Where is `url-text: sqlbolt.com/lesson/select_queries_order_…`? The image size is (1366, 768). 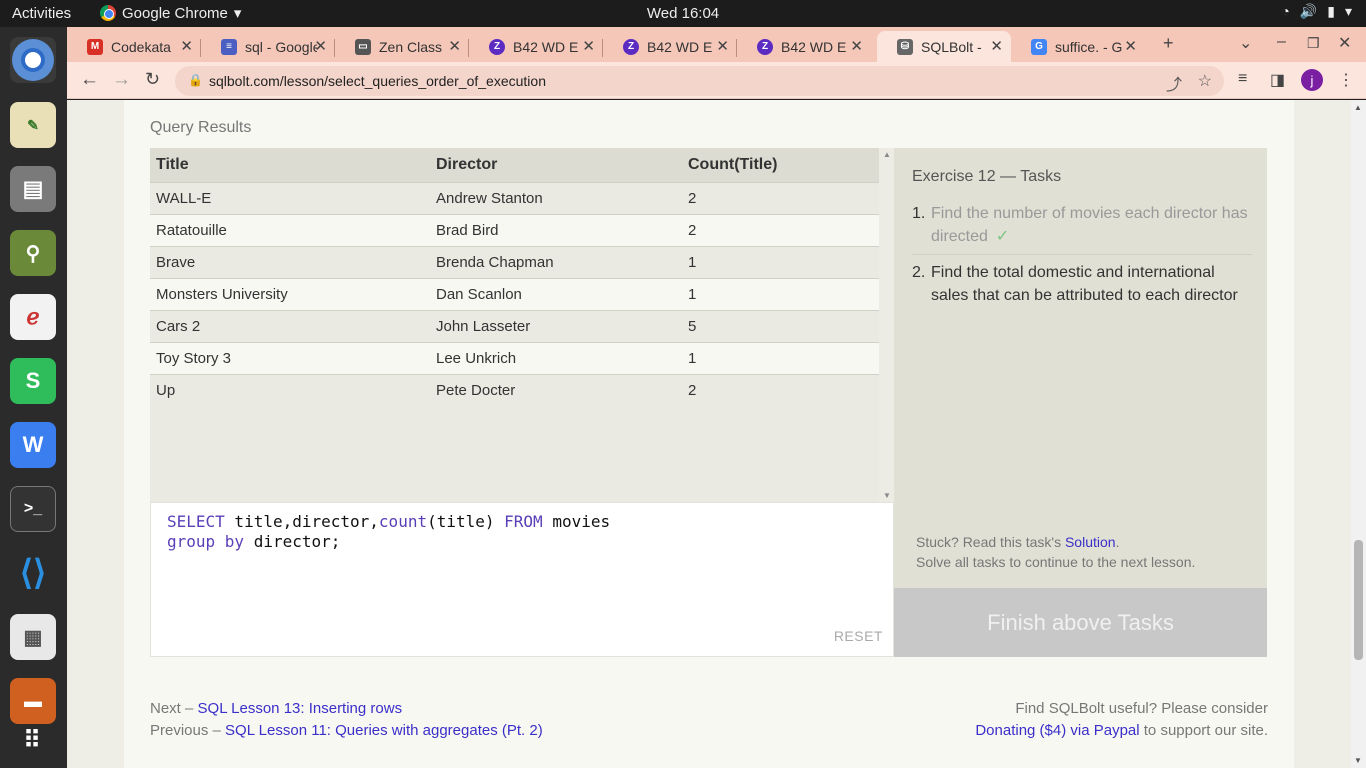
url-text: sqlbolt.com/lesson/select_queries_order_… is located at coordinates (377, 81).